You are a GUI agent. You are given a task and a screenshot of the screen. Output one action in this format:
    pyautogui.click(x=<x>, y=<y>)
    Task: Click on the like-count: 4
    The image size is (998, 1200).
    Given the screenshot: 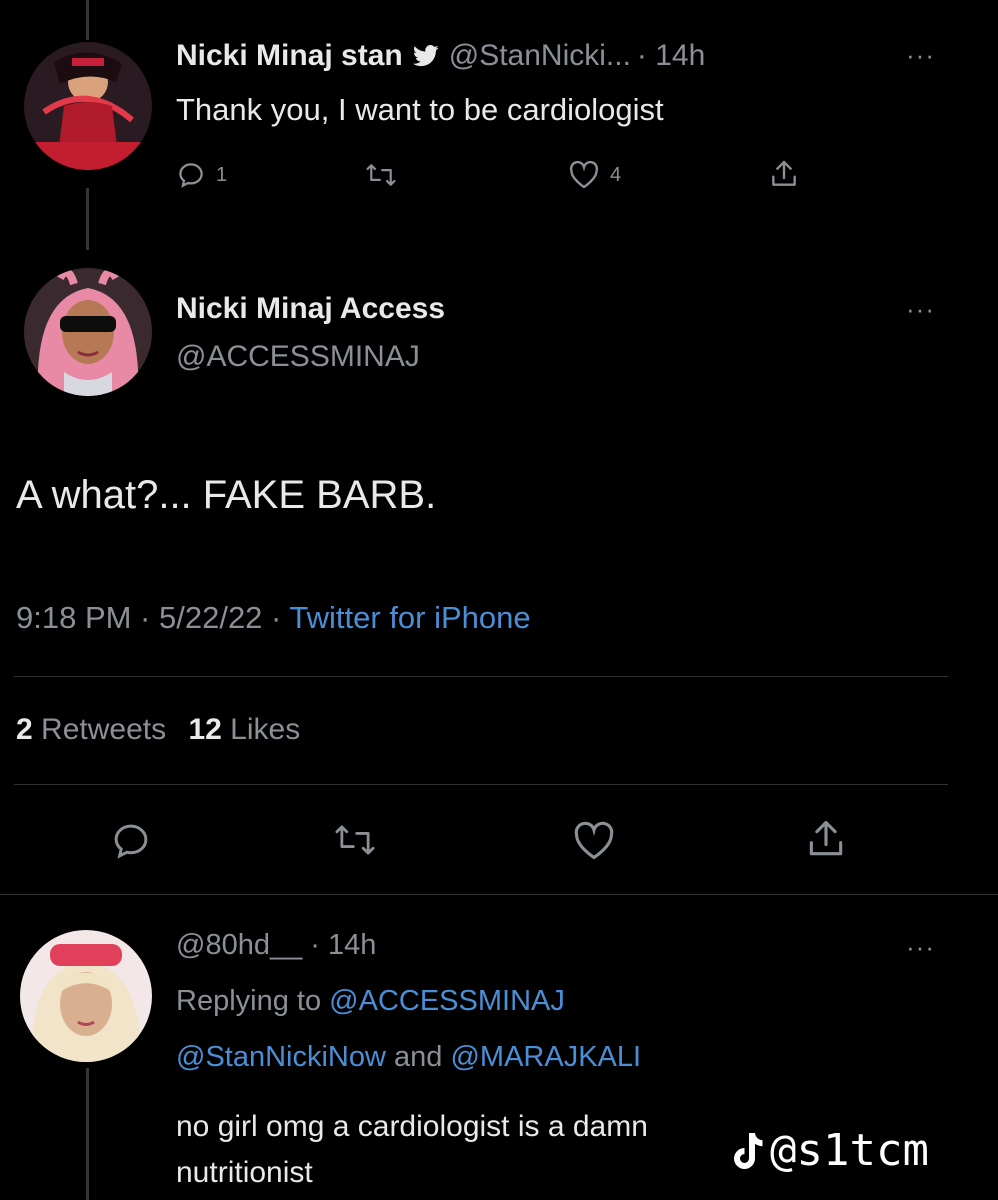 What is the action you would take?
    pyautogui.click(x=616, y=174)
    